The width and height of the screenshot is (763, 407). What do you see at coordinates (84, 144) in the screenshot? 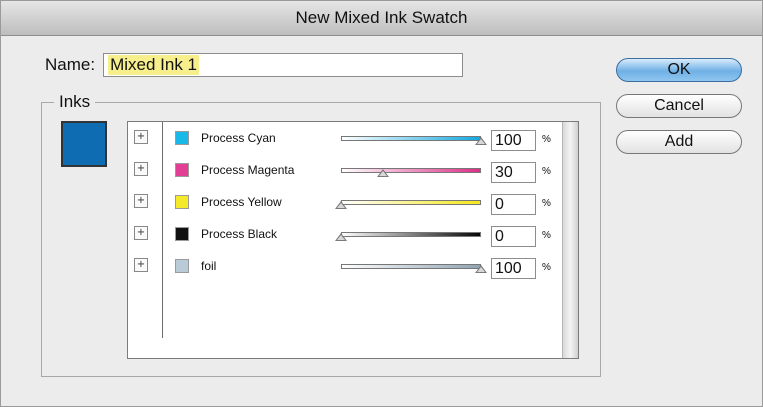
I see `mixed-ink-preview-swatch` at bounding box center [84, 144].